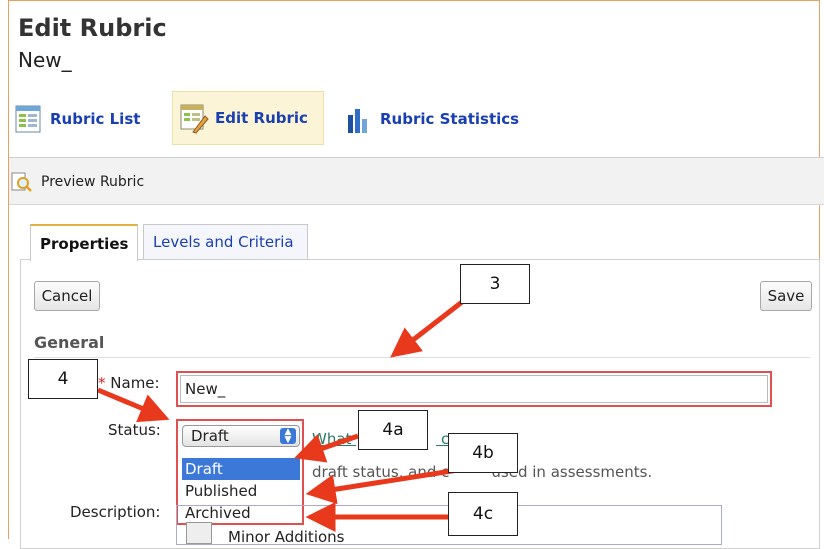 This screenshot has height=549, width=824. What do you see at coordinates (134, 430) in the screenshot?
I see `status-label: Status:` at bounding box center [134, 430].